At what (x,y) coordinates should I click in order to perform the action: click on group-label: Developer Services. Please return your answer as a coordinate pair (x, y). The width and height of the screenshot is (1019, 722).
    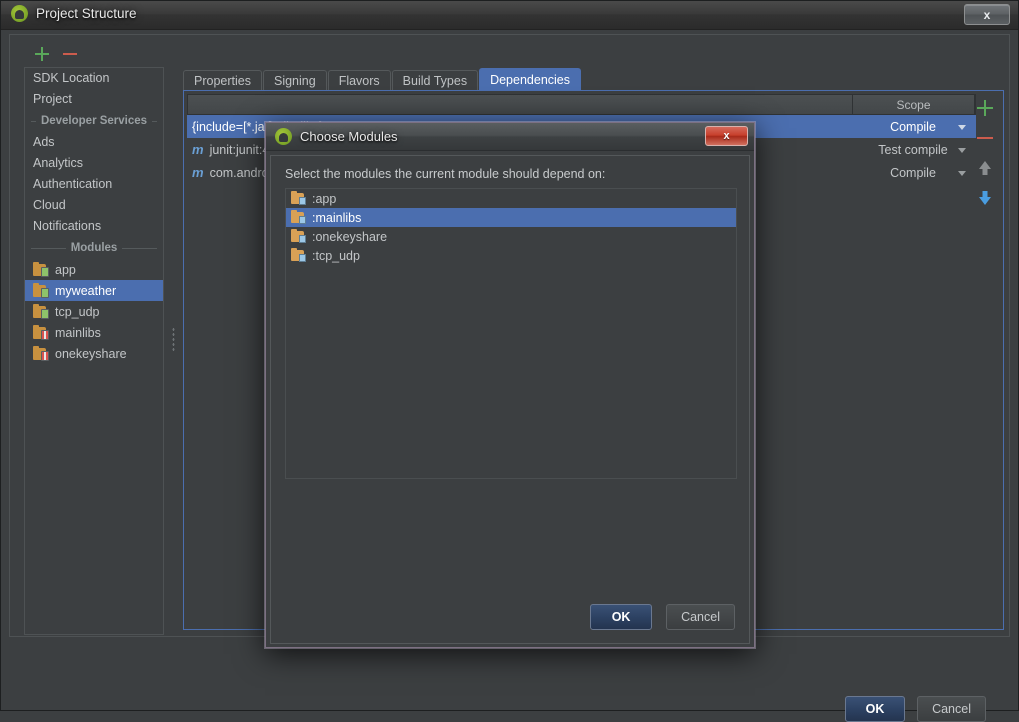
    Looking at the image, I should click on (94, 121).